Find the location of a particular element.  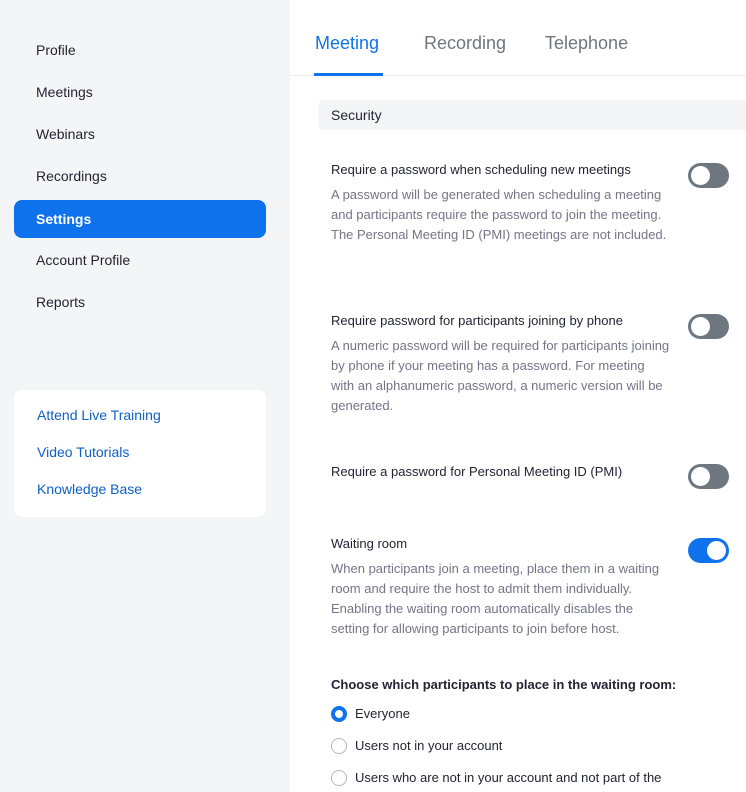

toggle-waiting-room is located at coordinates (708, 550).